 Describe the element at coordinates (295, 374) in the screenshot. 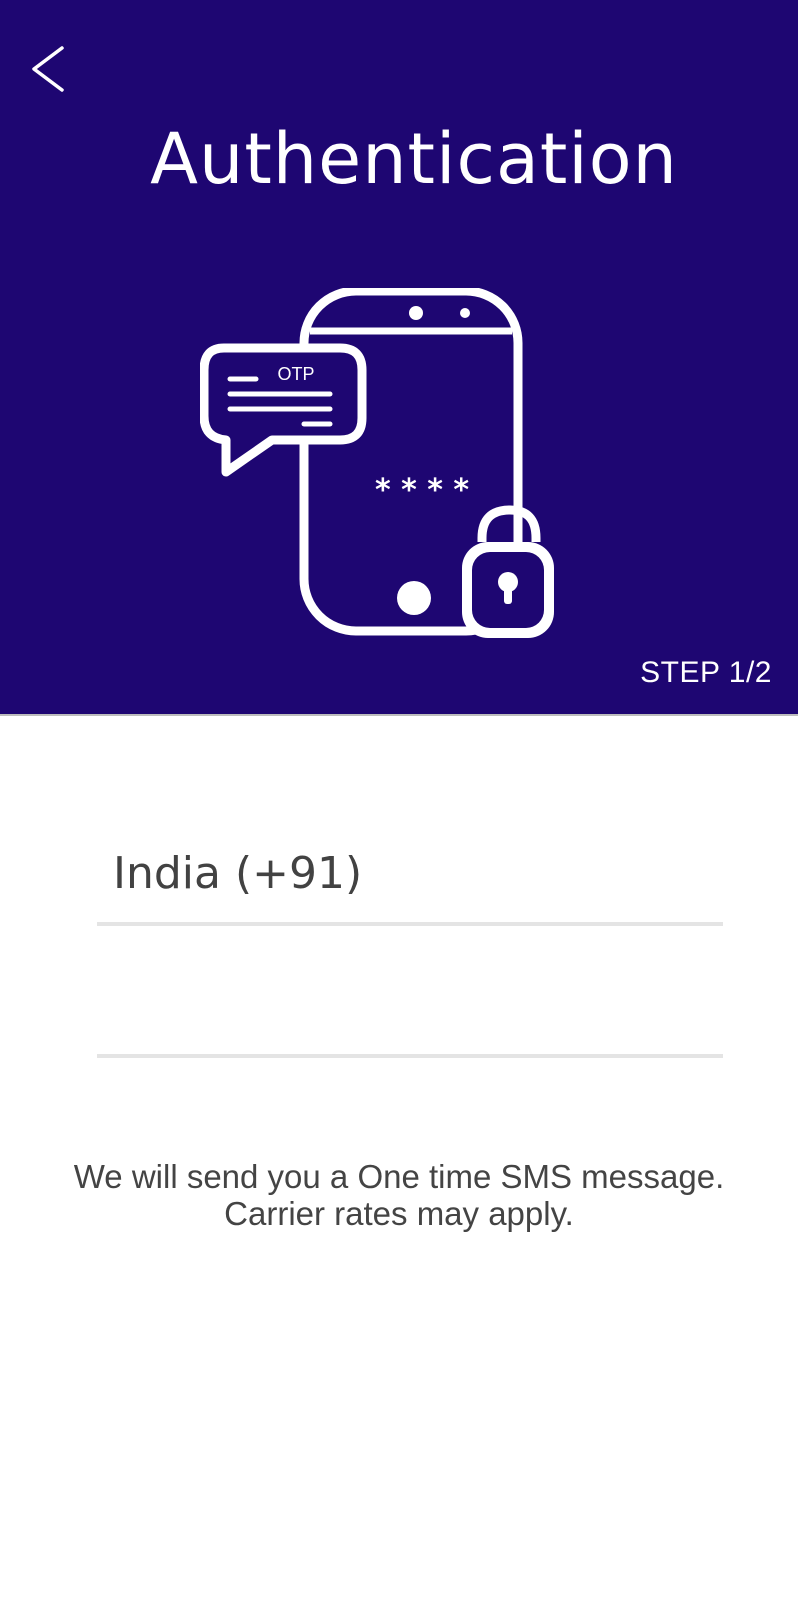

I see `otp-label: OTP` at that location.